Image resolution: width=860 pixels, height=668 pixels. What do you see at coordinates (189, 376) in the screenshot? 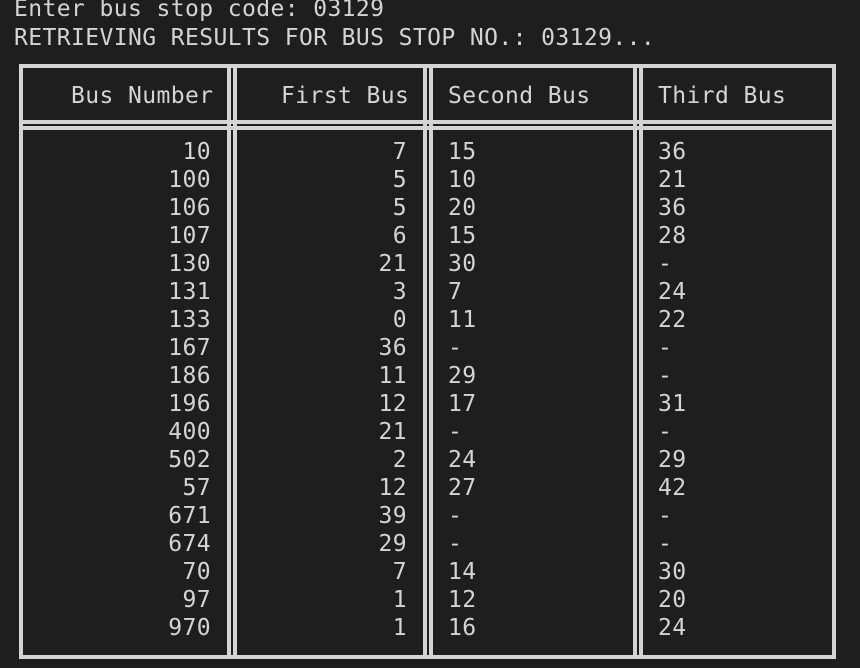
I see `table-cell: 186` at bounding box center [189, 376].